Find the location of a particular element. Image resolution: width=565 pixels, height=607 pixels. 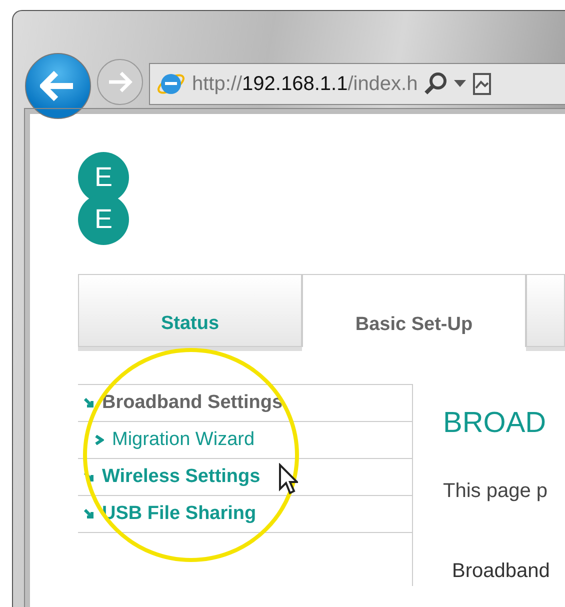

sidebar-item: Migration Wizard is located at coordinates (245, 440).